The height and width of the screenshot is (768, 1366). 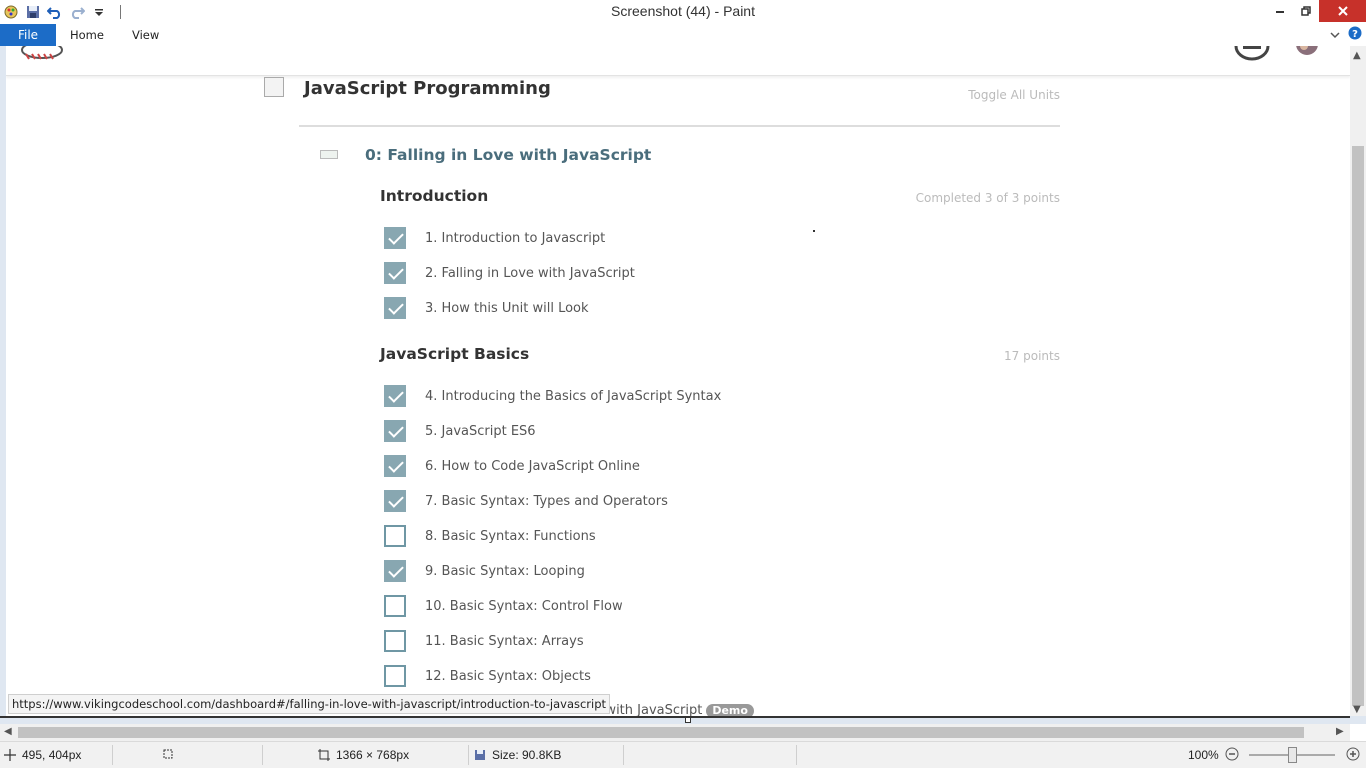 What do you see at coordinates (524, 606) in the screenshot?
I see `lesson-link: 10. Basic Syntax: Control Flow` at bounding box center [524, 606].